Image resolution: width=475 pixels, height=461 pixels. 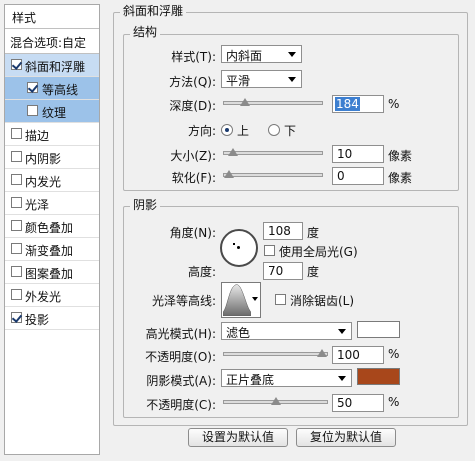 I want to click on contour-checkbox, so click(x=32, y=87).